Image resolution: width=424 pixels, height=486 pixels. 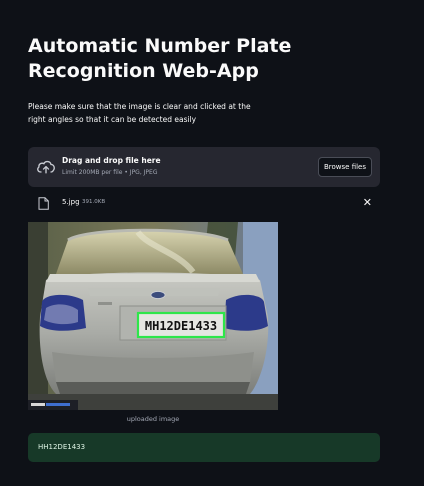 I want to click on detected-plate-text: HH12DE1433, so click(x=62, y=447).